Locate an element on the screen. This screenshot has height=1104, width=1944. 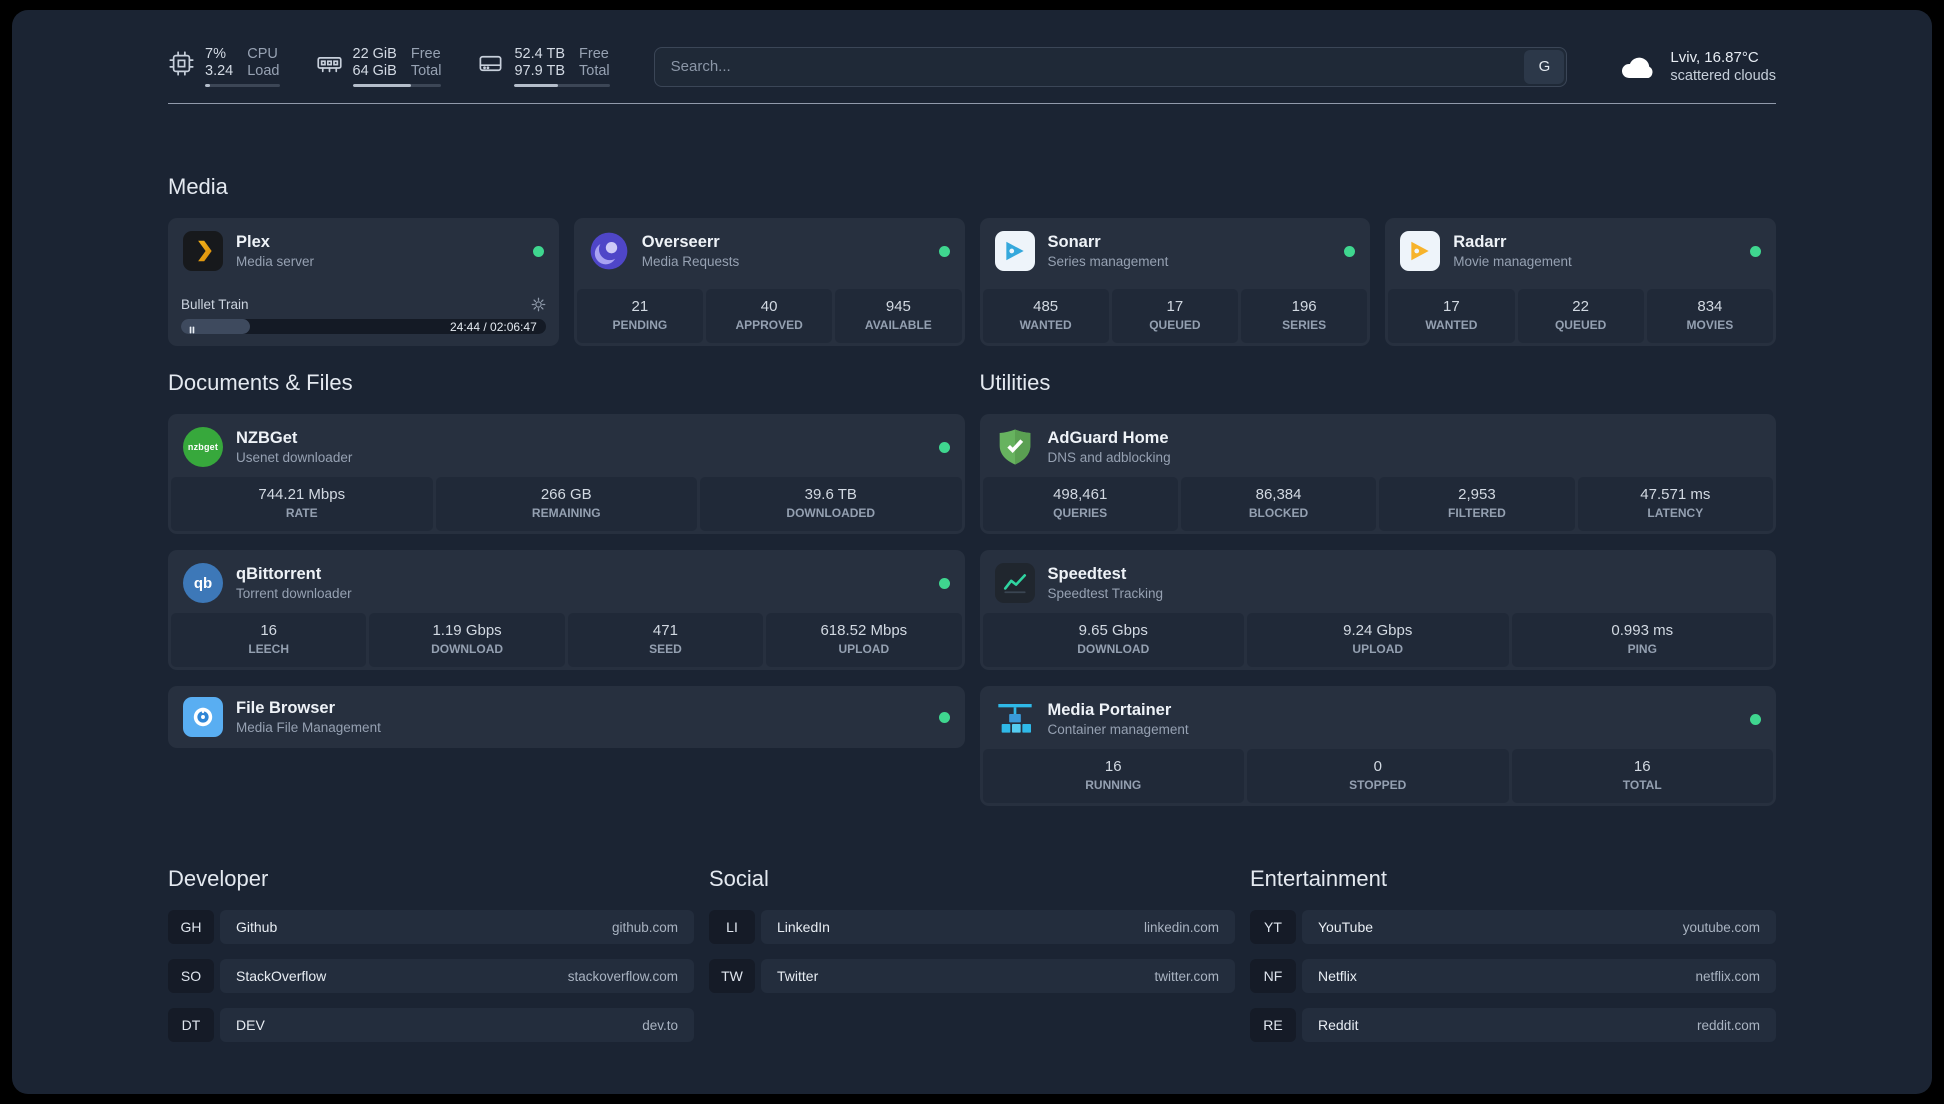
stat-value: 9.65 Gbps is located at coordinates (1113, 630).